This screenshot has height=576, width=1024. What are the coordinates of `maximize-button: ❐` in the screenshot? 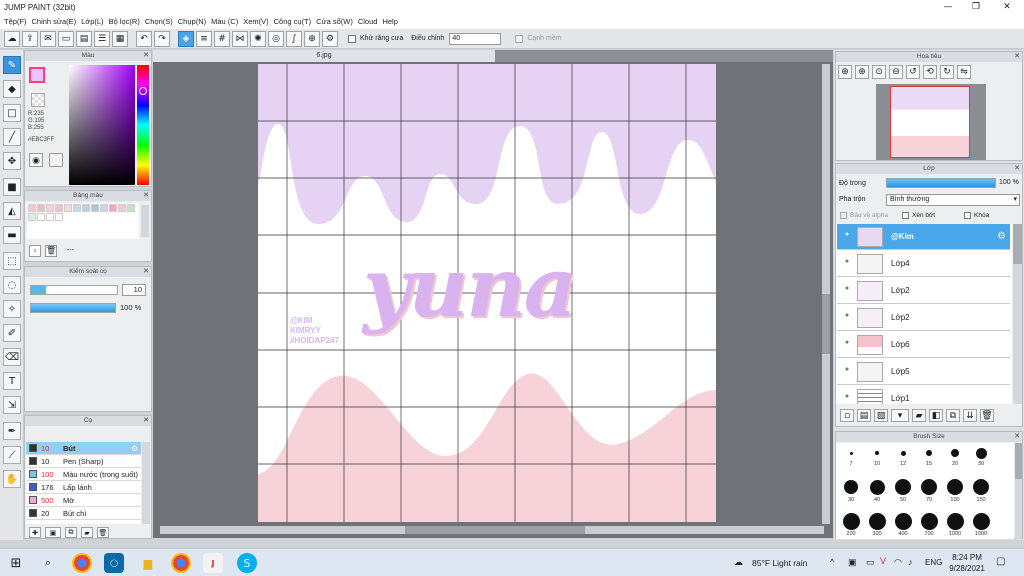 It's located at (976, 7).